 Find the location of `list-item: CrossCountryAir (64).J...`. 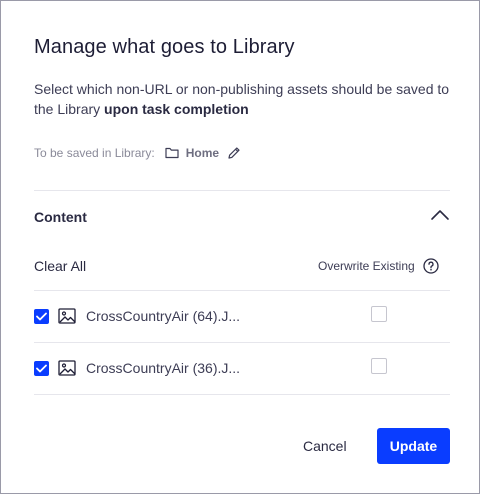

list-item: CrossCountryAir (64).J... is located at coordinates (242, 332).